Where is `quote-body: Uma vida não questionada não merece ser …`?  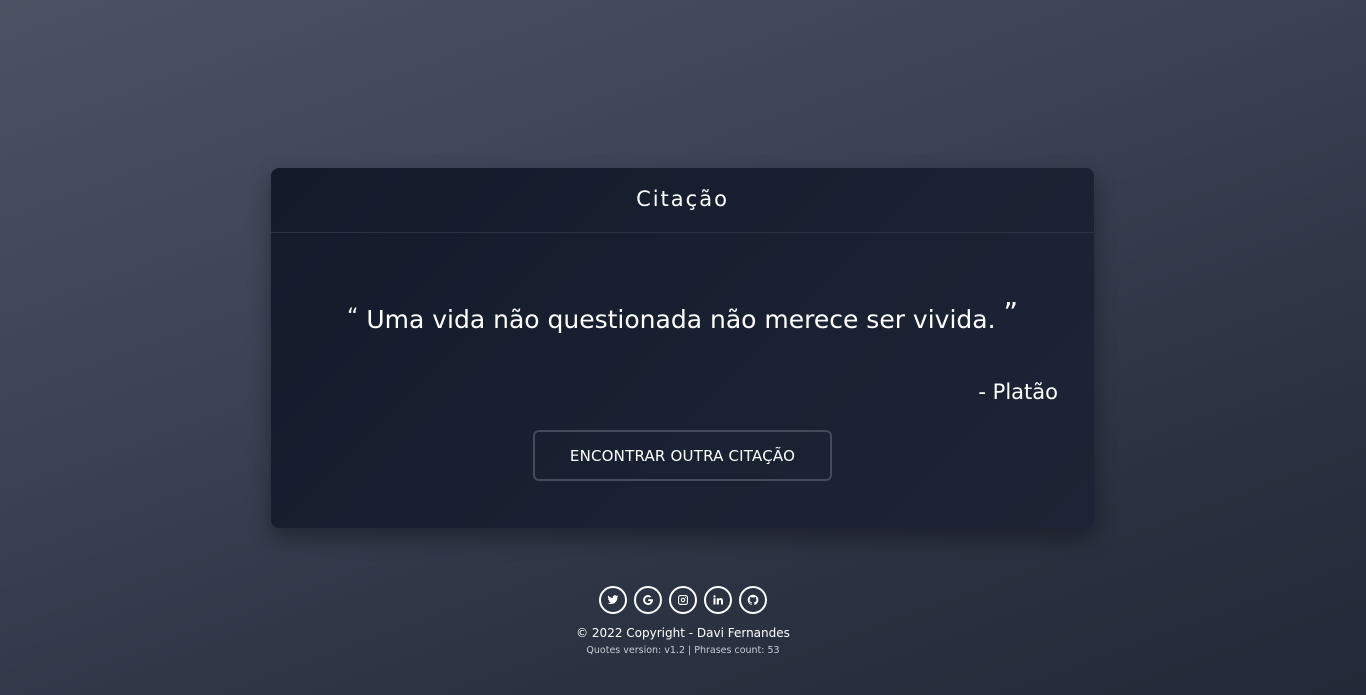
quote-body: Uma vida não questionada não merece ser … is located at coordinates (681, 319).